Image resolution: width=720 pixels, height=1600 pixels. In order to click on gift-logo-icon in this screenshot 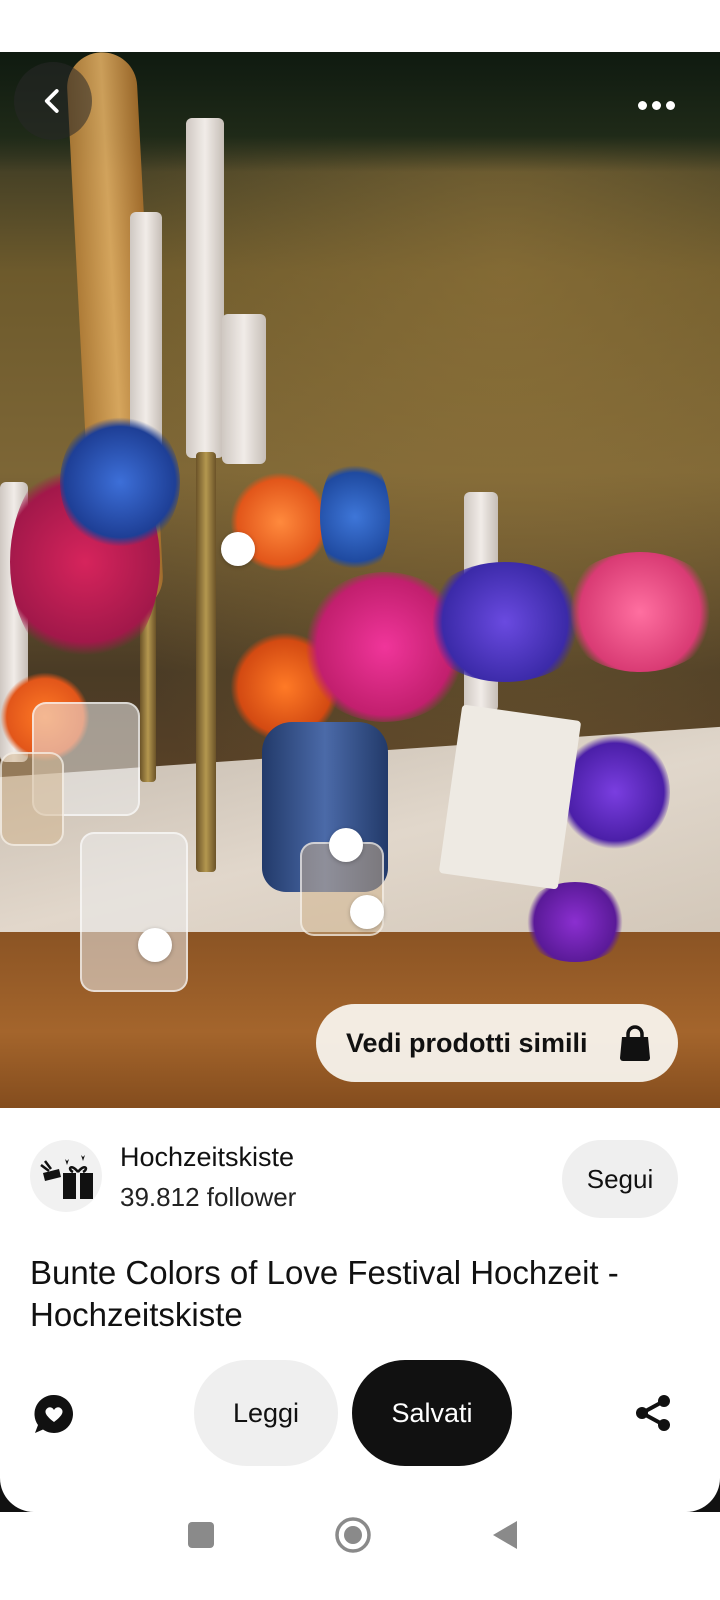, I will do `click(66, 1177)`.